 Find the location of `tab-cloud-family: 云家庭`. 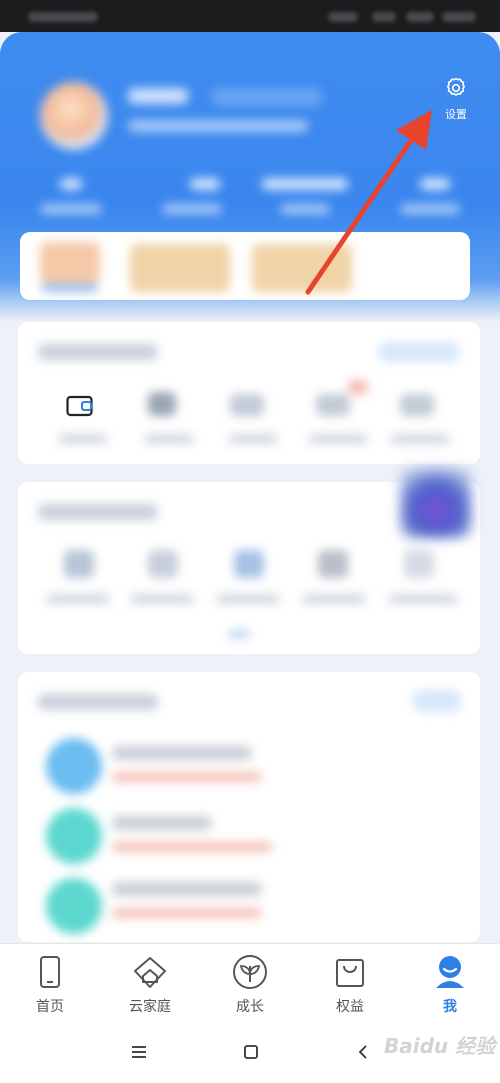

tab-cloud-family: 云家庭 is located at coordinates (150, 984).